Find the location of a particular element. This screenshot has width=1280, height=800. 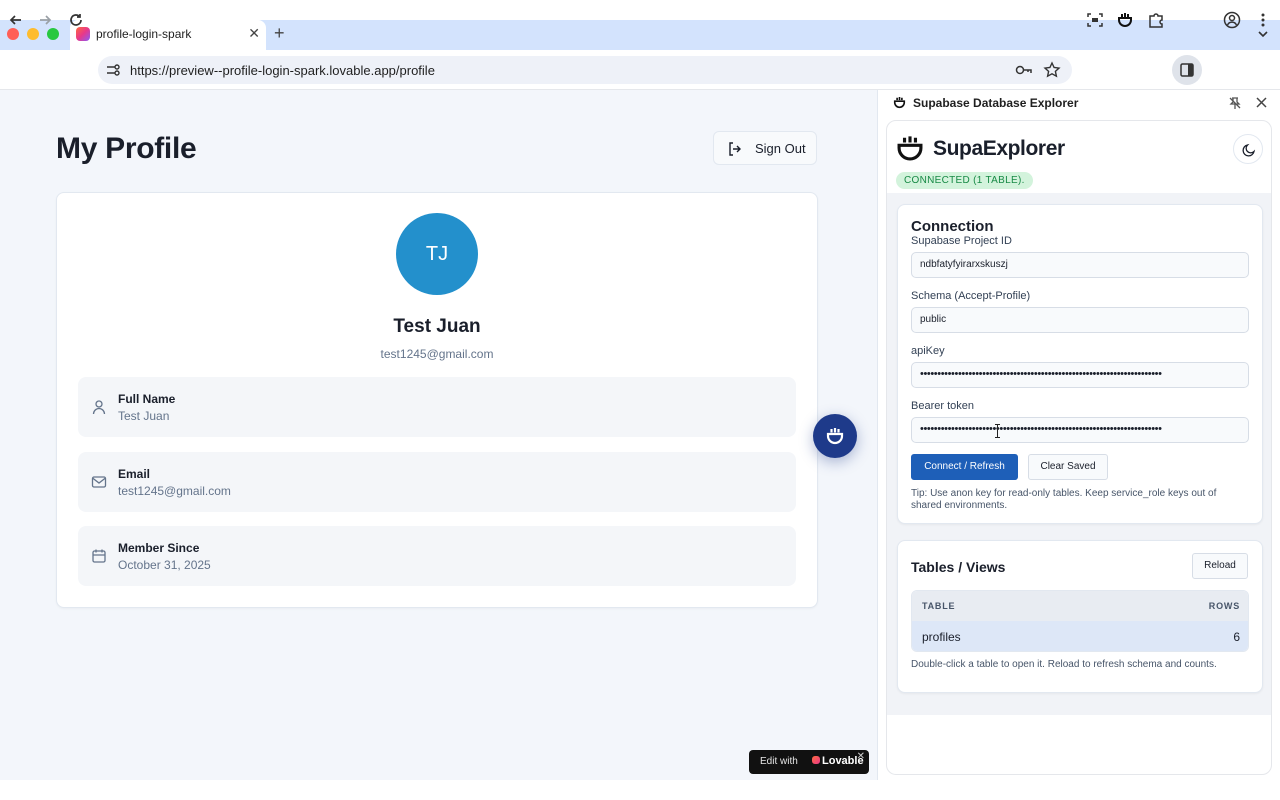

field-label: Full Name is located at coordinates (147, 399).